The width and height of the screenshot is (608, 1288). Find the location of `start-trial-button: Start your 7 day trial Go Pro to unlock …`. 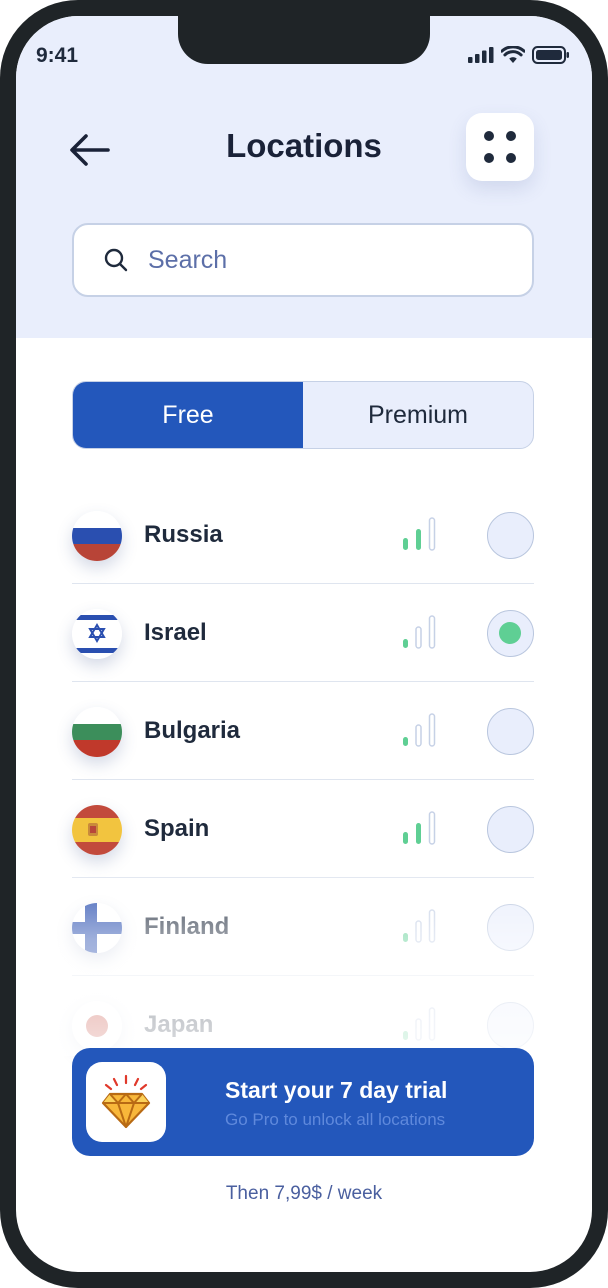

start-trial-button: Start your 7 day trial Go Pro to unlock … is located at coordinates (303, 1102).